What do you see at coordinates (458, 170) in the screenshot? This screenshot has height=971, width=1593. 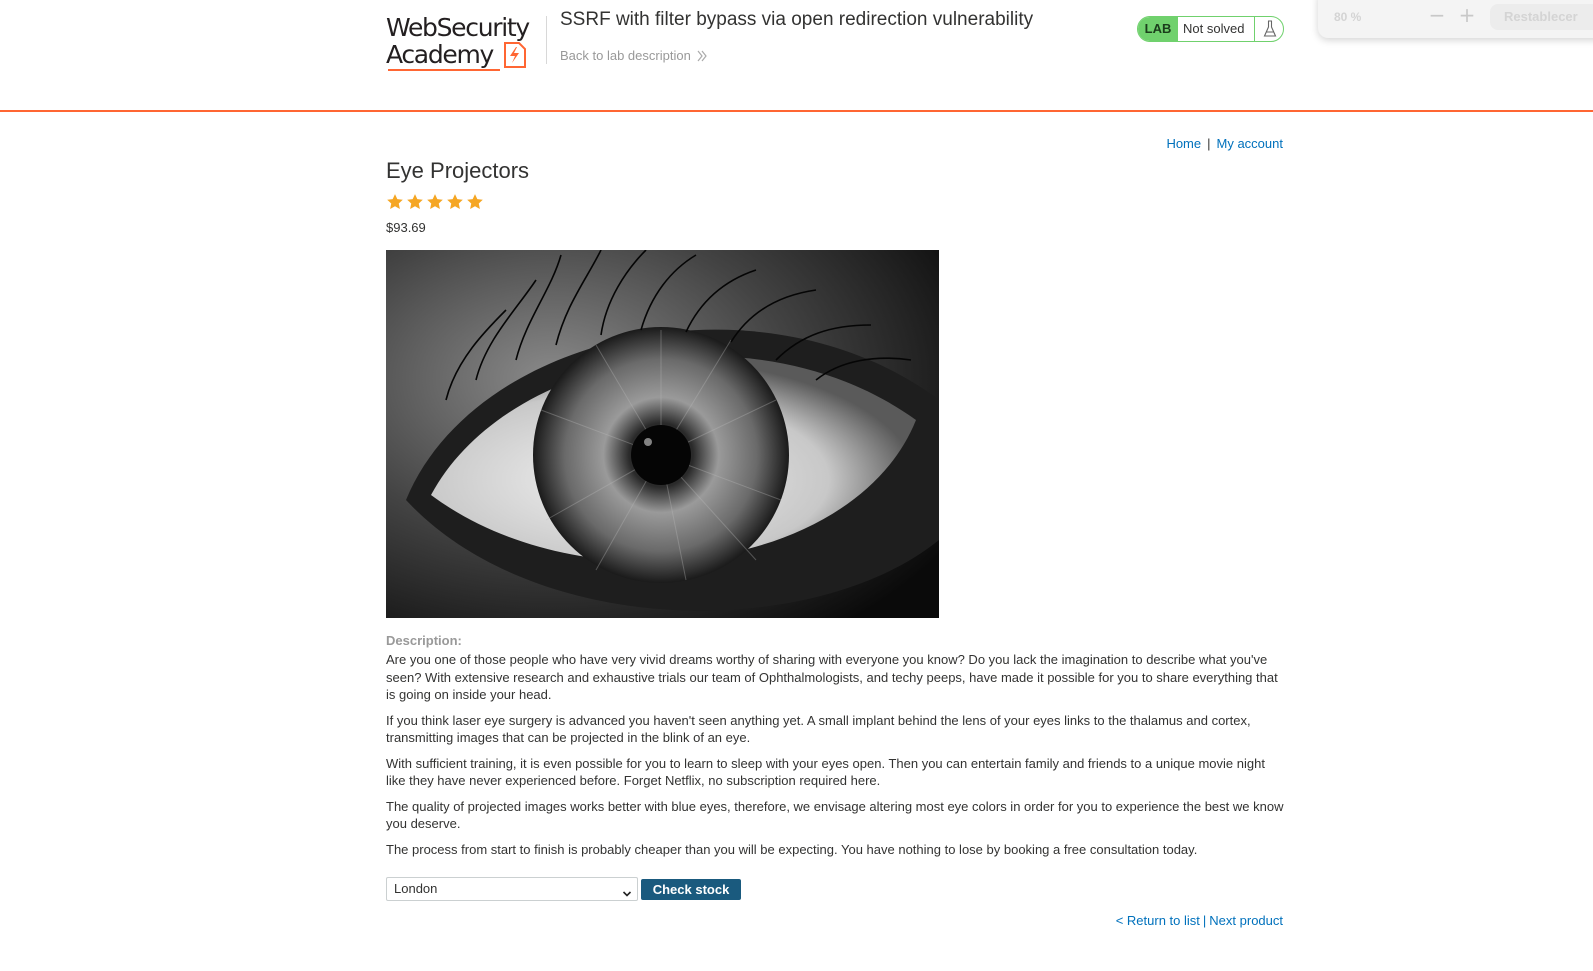 I see `product-title: Eye Projectors` at bounding box center [458, 170].